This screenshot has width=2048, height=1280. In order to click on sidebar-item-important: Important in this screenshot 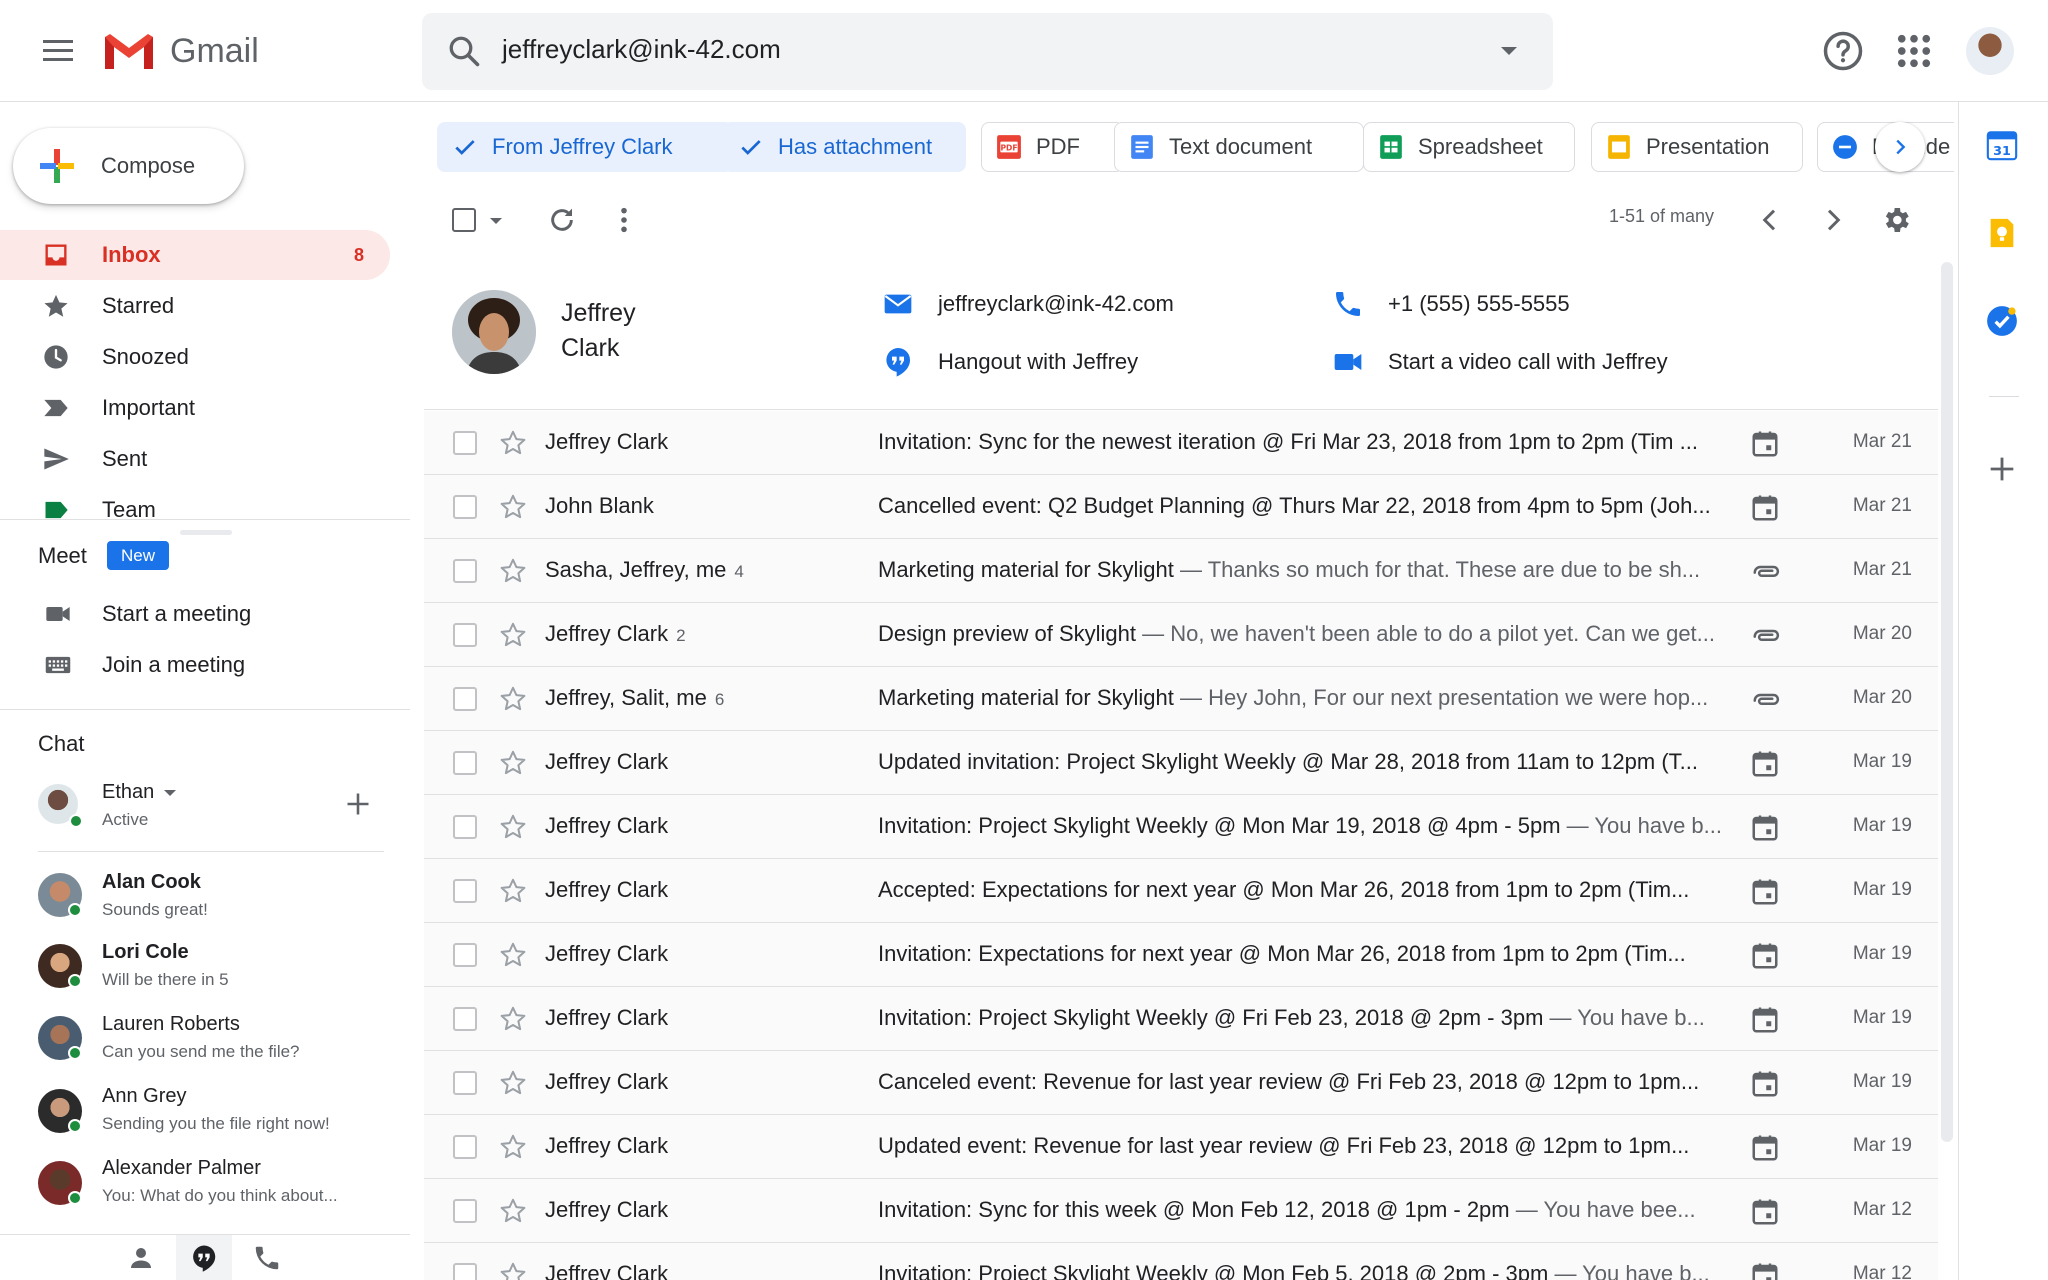, I will do `click(195, 408)`.